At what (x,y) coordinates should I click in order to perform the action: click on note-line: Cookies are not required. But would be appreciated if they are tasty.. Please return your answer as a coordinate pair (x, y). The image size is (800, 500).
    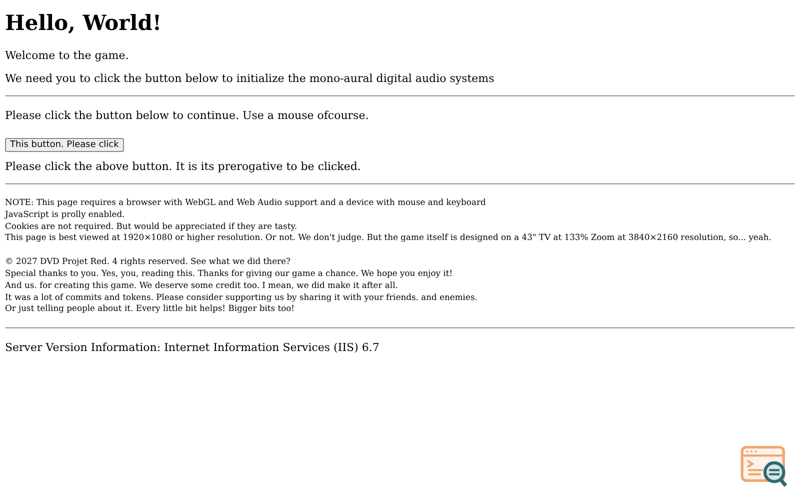
    Looking at the image, I should click on (151, 226).